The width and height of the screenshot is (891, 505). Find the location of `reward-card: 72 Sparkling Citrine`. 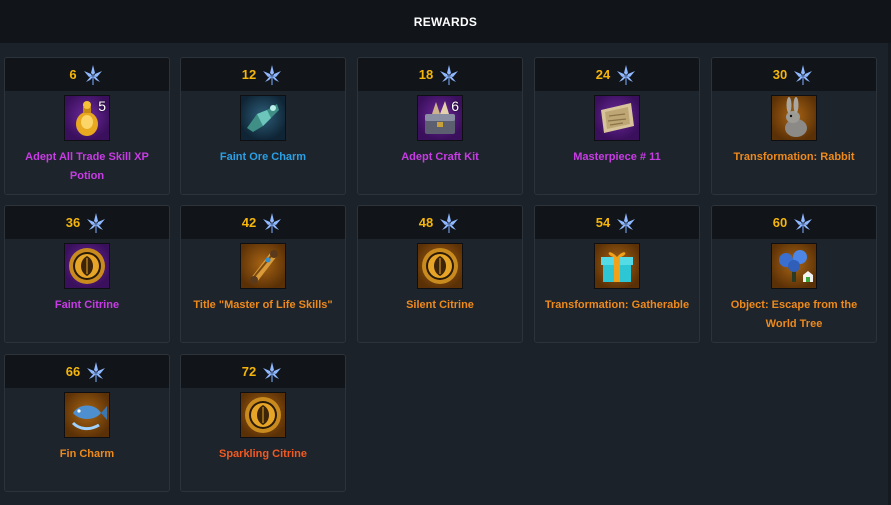

reward-card: 72 Sparkling Citrine is located at coordinates (263, 423).